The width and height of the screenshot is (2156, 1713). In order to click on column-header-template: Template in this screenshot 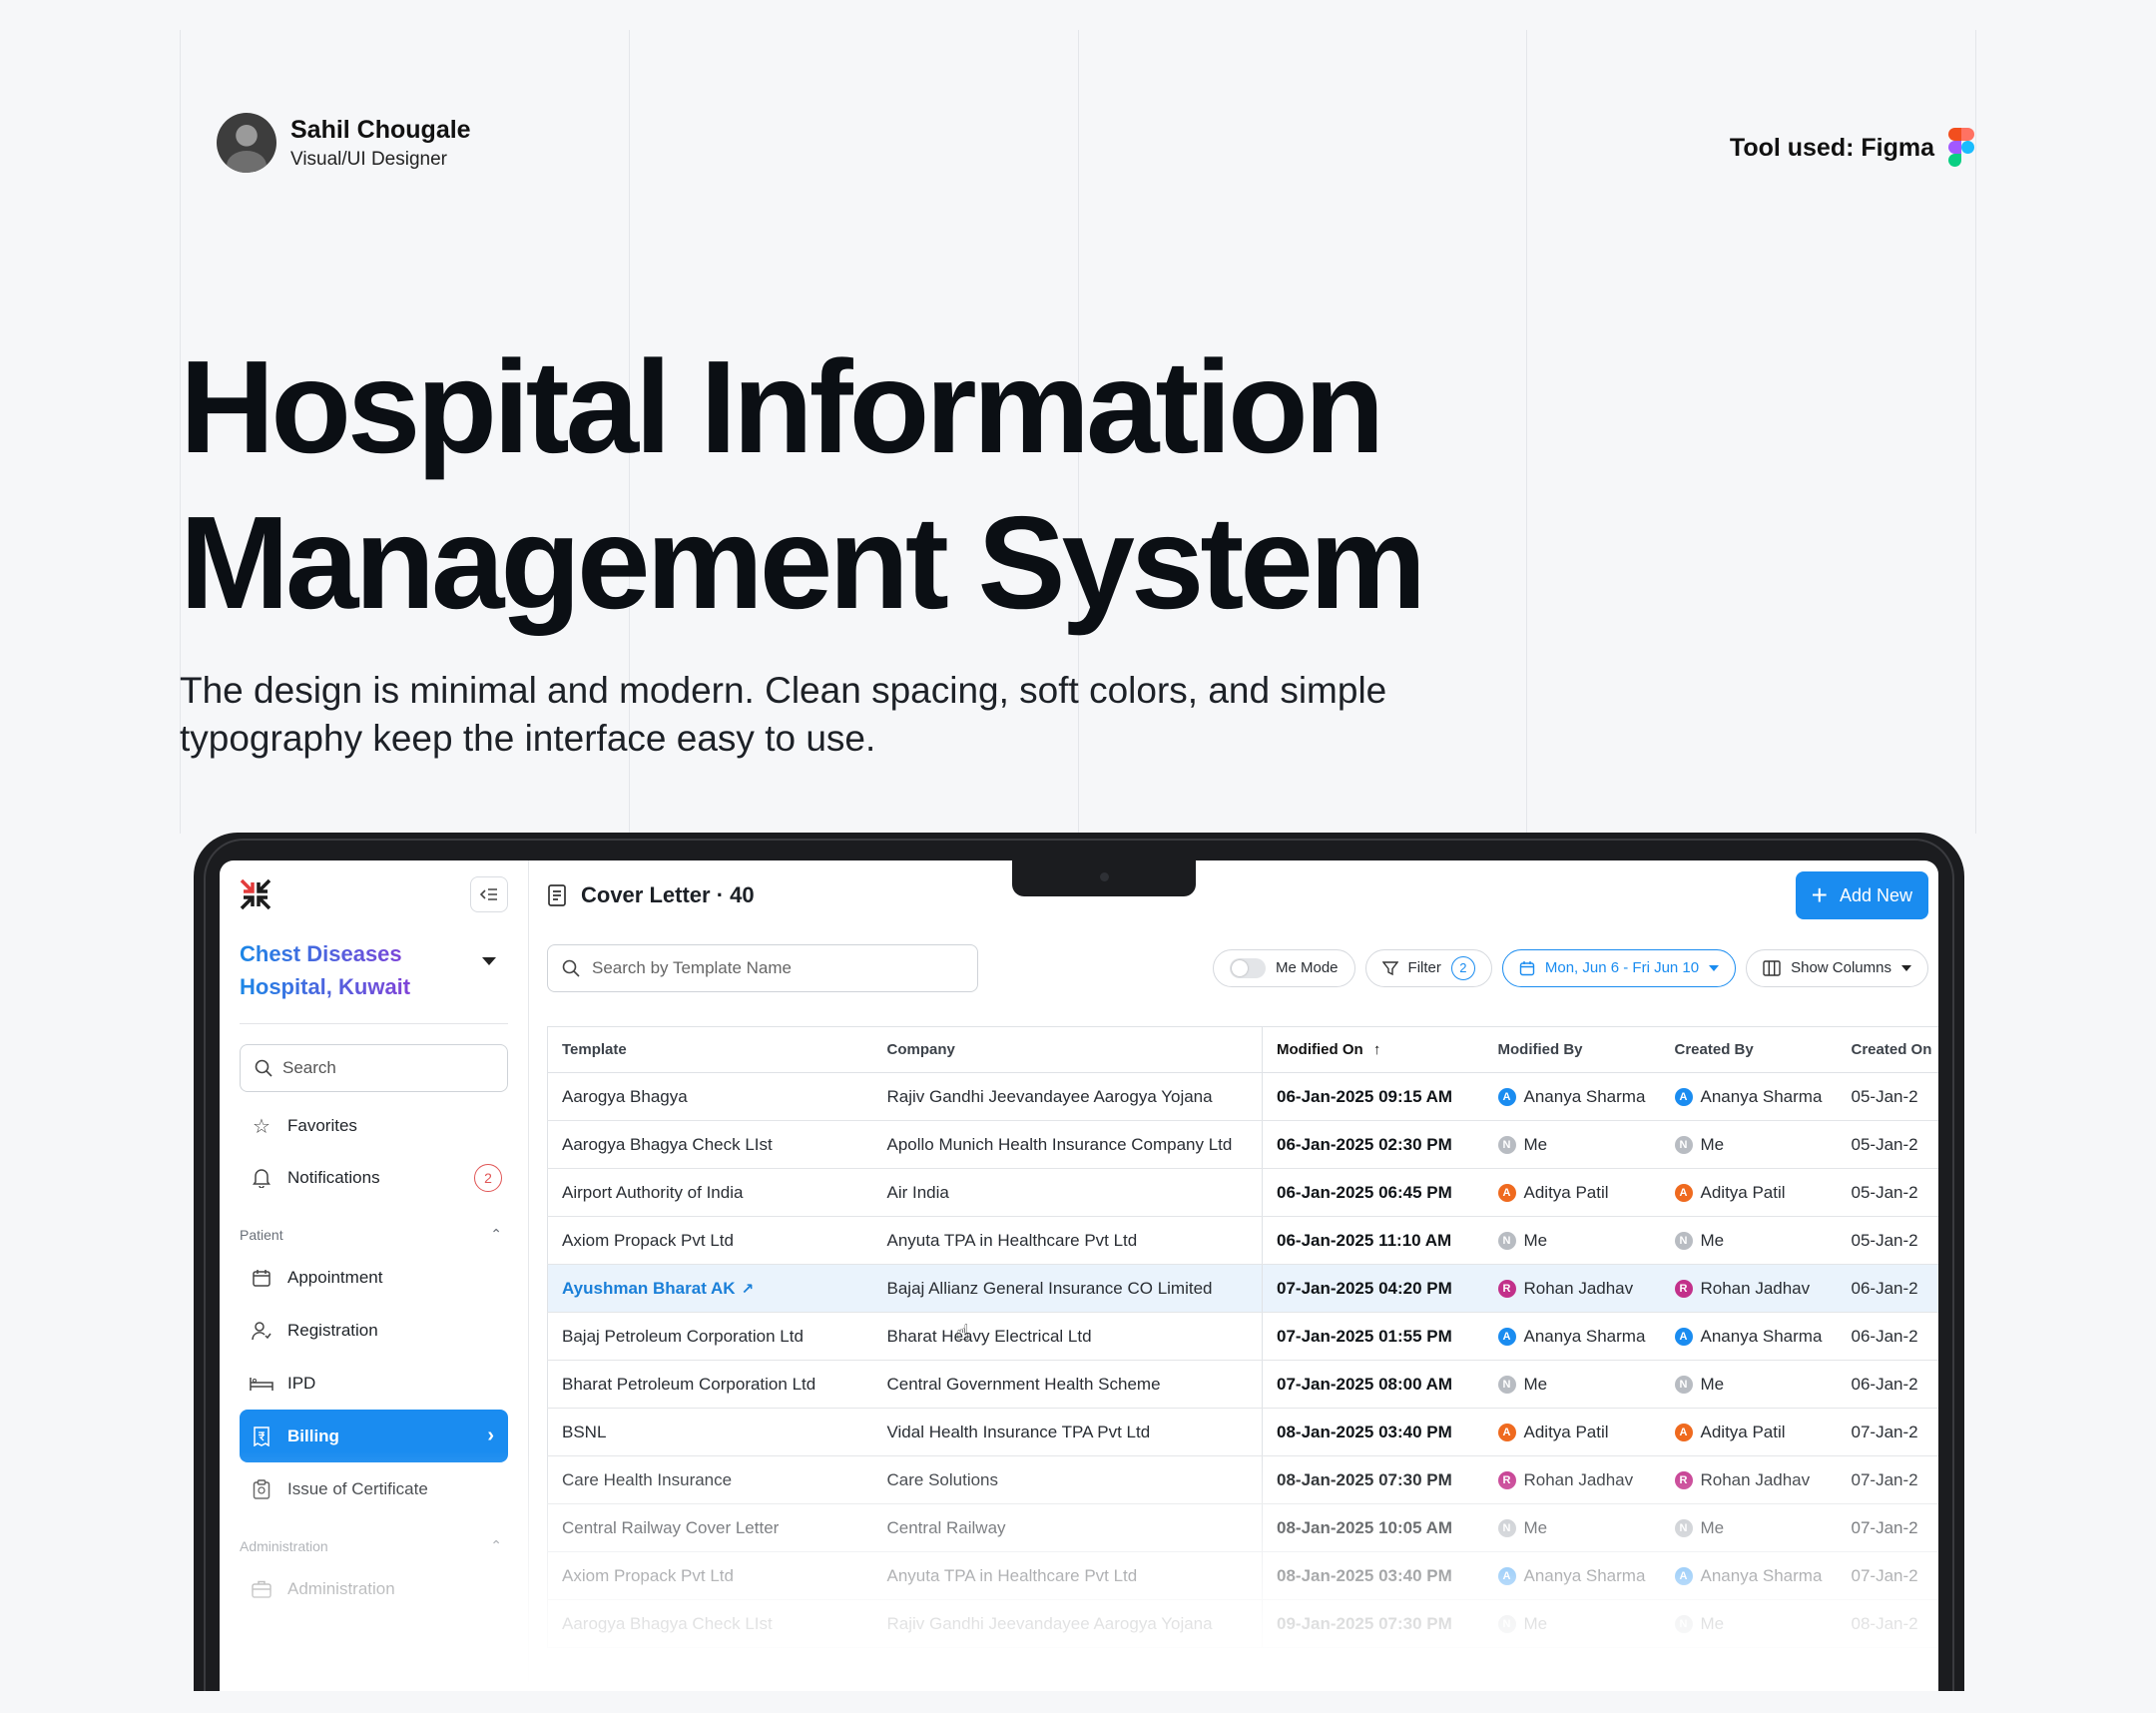, I will do `click(710, 1049)`.